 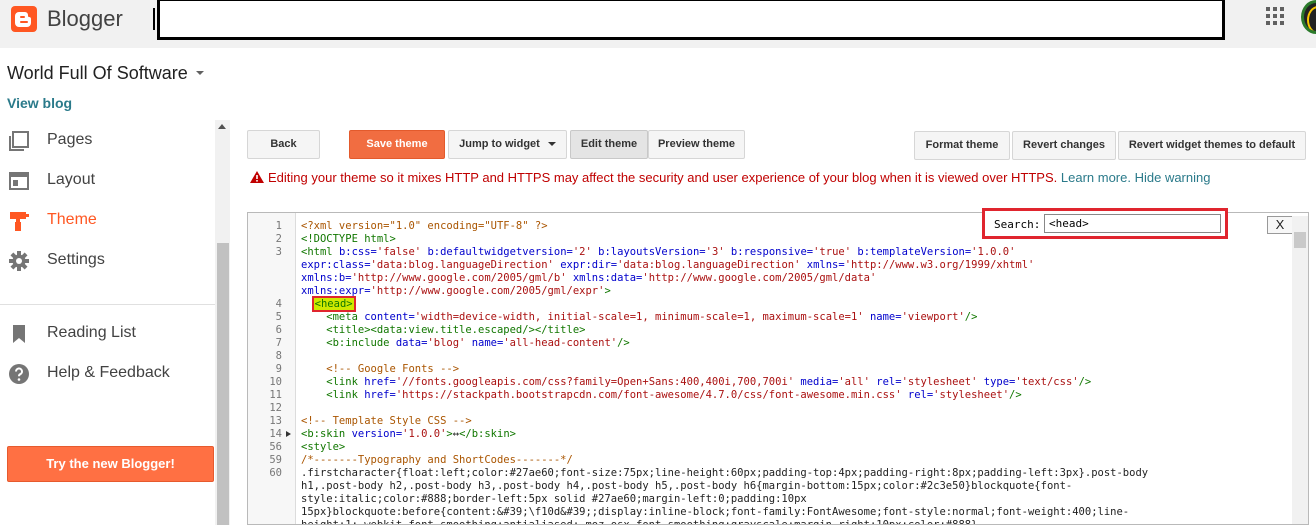 What do you see at coordinates (326, 434) in the screenshot?
I see `code-token: <b:skin` at bounding box center [326, 434].